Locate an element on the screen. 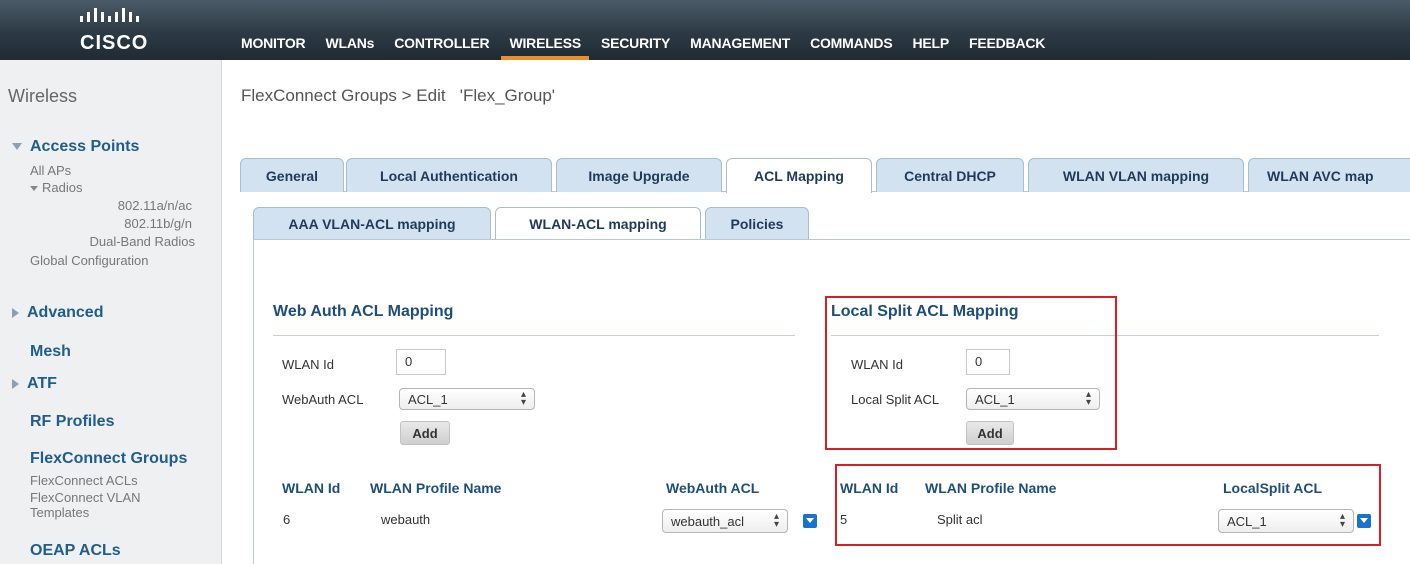 The width and height of the screenshot is (1410, 564). tab-wlan-vlan-mapping: WLAN VLAN mapping is located at coordinates (1136, 175).